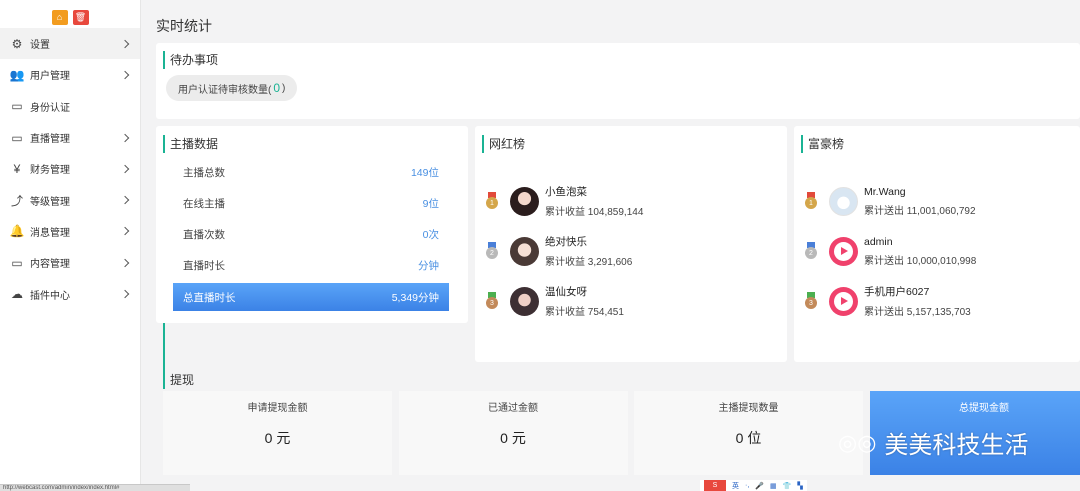 Image resolution: width=1080 pixels, height=491 pixels. What do you see at coordinates (430, 235) in the screenshot?
I see `anchor-stat-value: 0次` at bounding box center [430, 235].